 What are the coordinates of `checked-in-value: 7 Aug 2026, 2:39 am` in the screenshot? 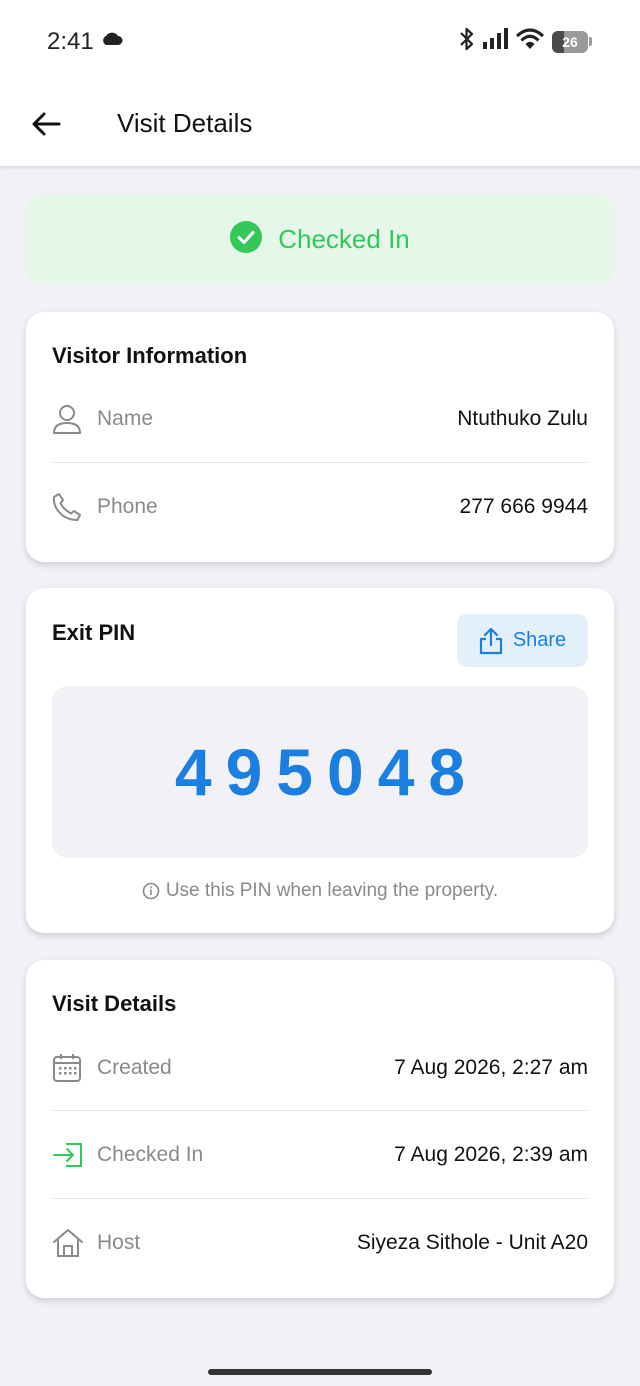 It's located at (491, 1154).